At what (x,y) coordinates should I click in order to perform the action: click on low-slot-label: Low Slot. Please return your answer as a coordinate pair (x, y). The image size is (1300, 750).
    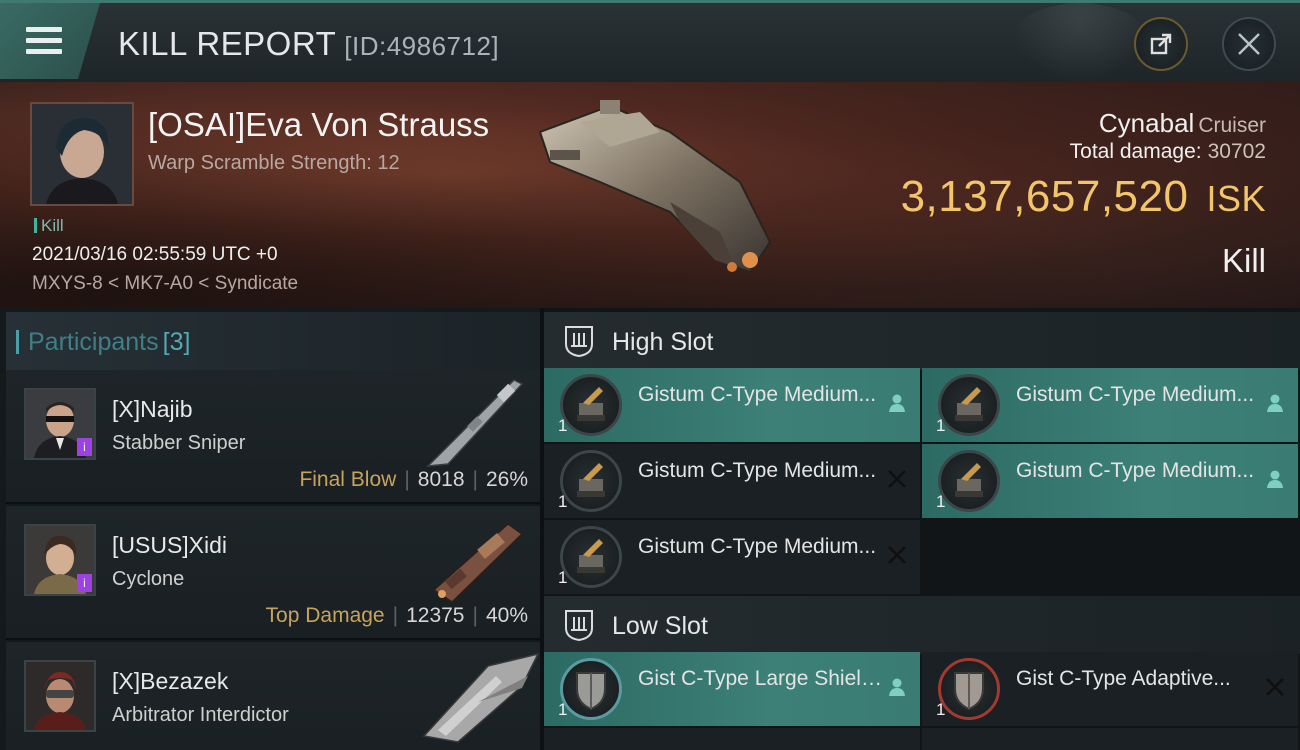
    Looking at the image, I should click on (660, 626).